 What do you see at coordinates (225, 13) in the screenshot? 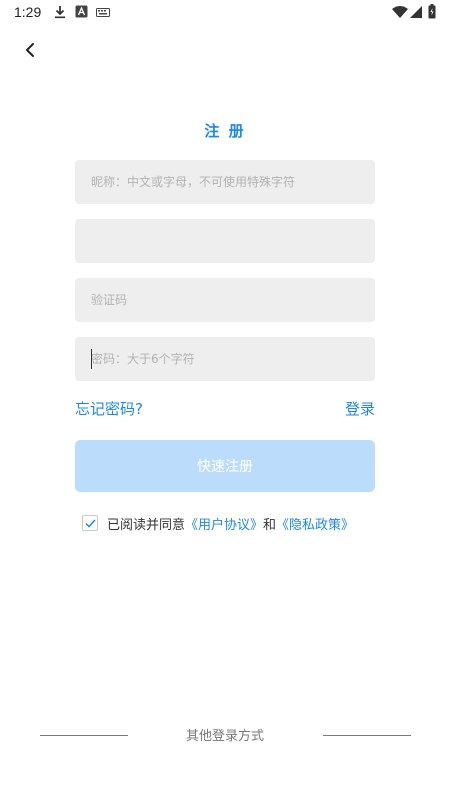
I see `status-bar: 1:29` at bounding box center [225, 13].